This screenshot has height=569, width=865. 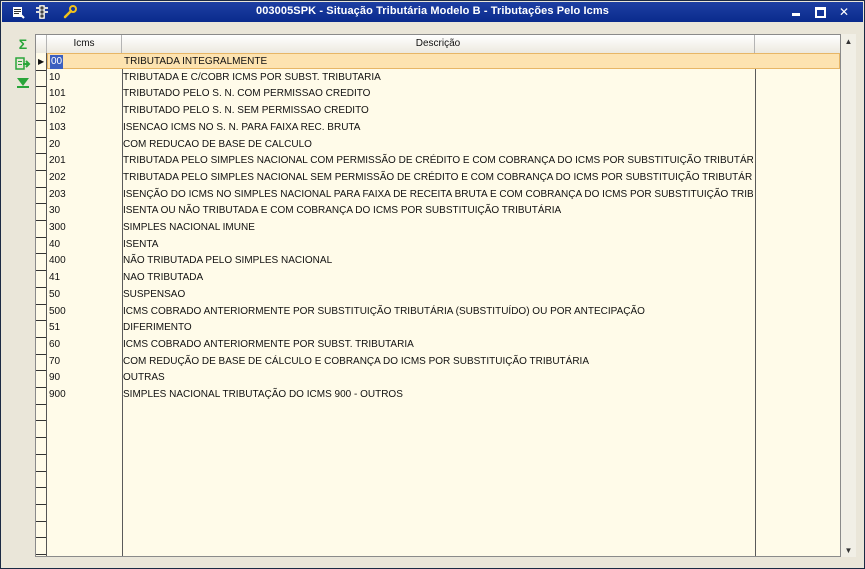 What do you see at coordinates (438, 278) in the screenshot?
I see `descricao-cell: NAO TRIBUTADA` at bounding box center [438, 278].